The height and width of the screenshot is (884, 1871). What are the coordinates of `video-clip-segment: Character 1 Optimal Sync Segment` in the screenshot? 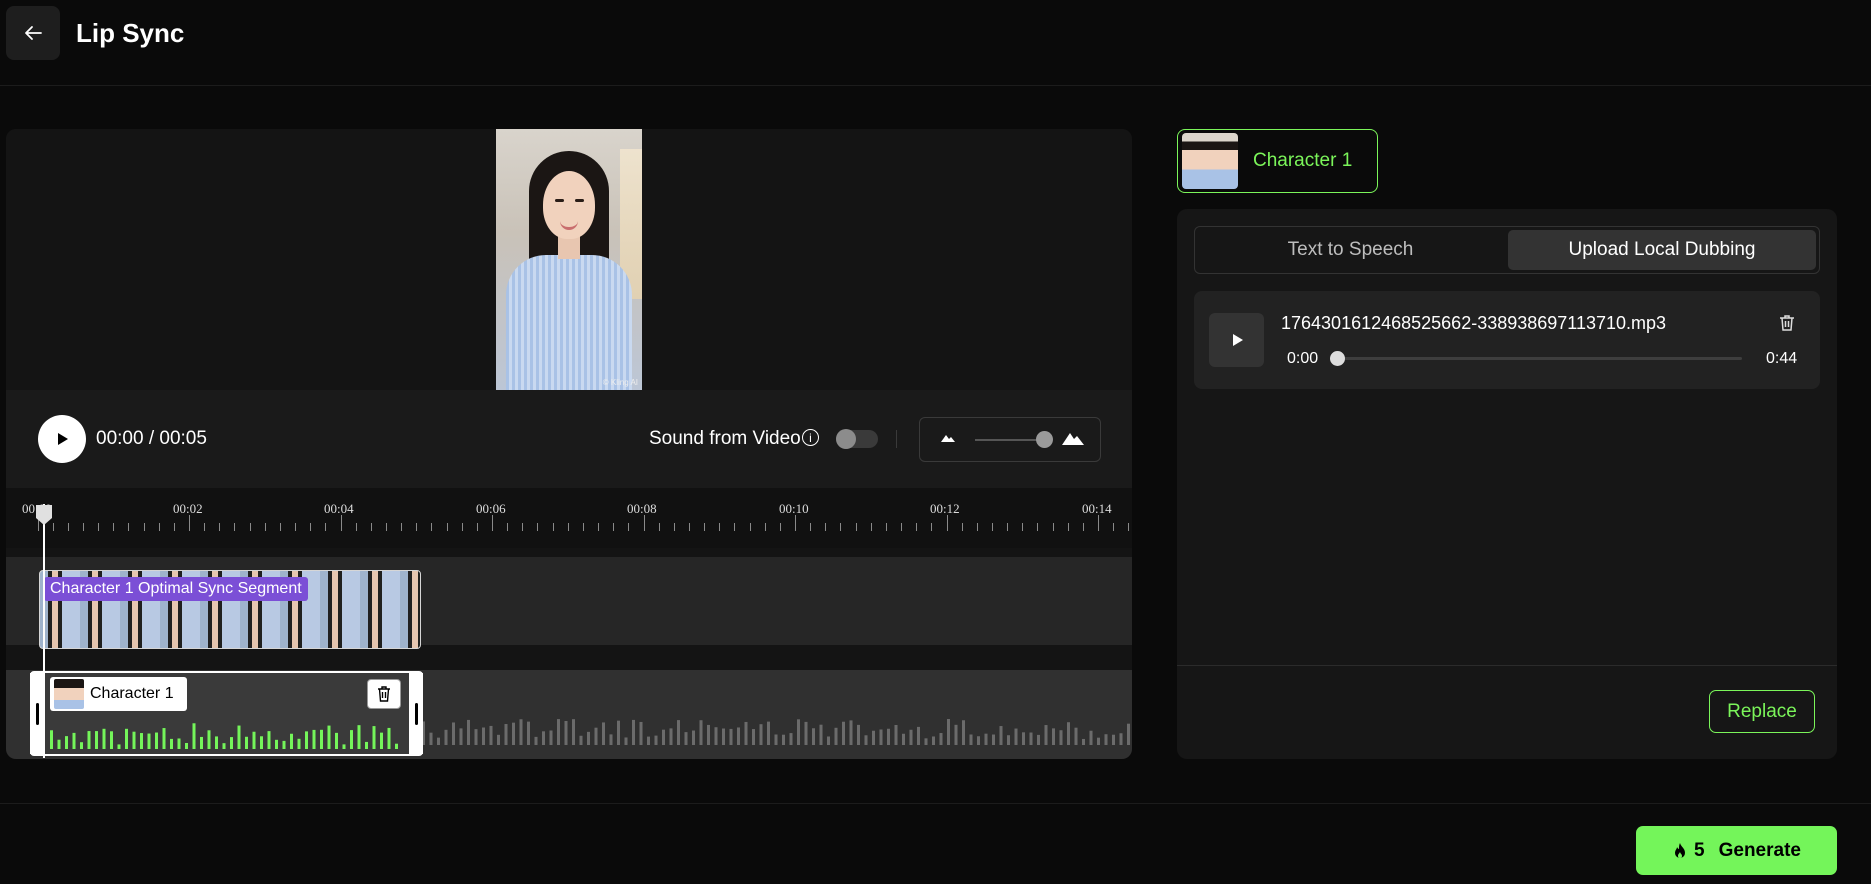 It's located at (230, 609).